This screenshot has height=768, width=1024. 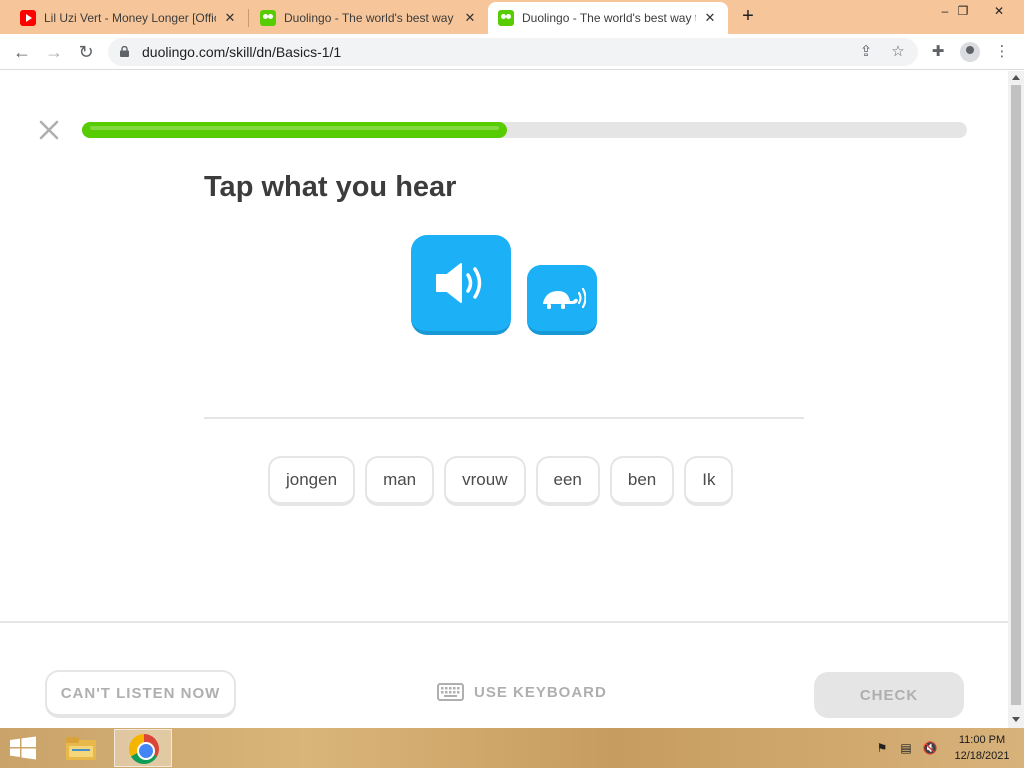 I want to click on answer-line, so click(x=504, y=418).